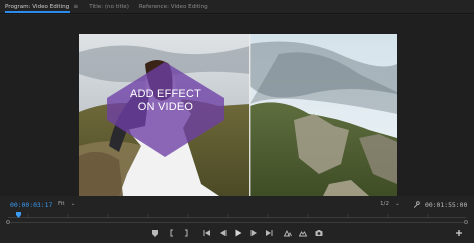  Describe the element at coordinates (18, 215) in the screenshot. I see `playhead-marker` at that location.